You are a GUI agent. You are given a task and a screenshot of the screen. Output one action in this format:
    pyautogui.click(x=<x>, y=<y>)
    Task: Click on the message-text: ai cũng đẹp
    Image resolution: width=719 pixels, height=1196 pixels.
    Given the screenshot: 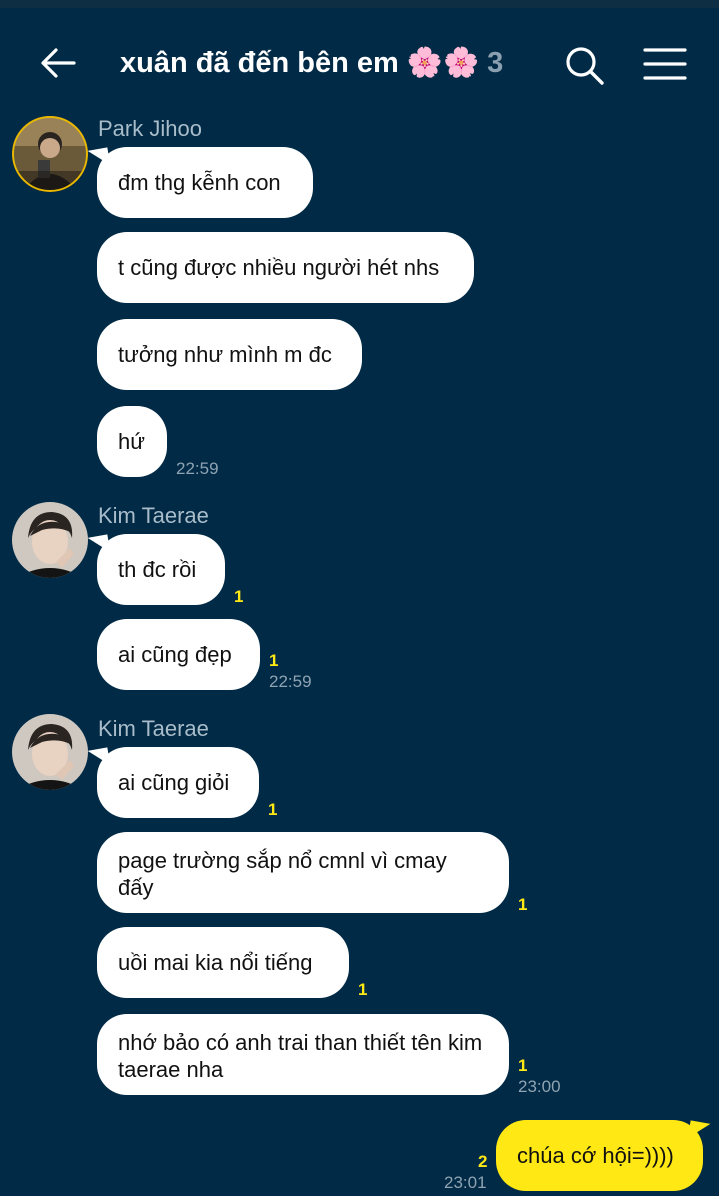 What is the action you would take?
    pyautogui.click(x=175, y=654)
    